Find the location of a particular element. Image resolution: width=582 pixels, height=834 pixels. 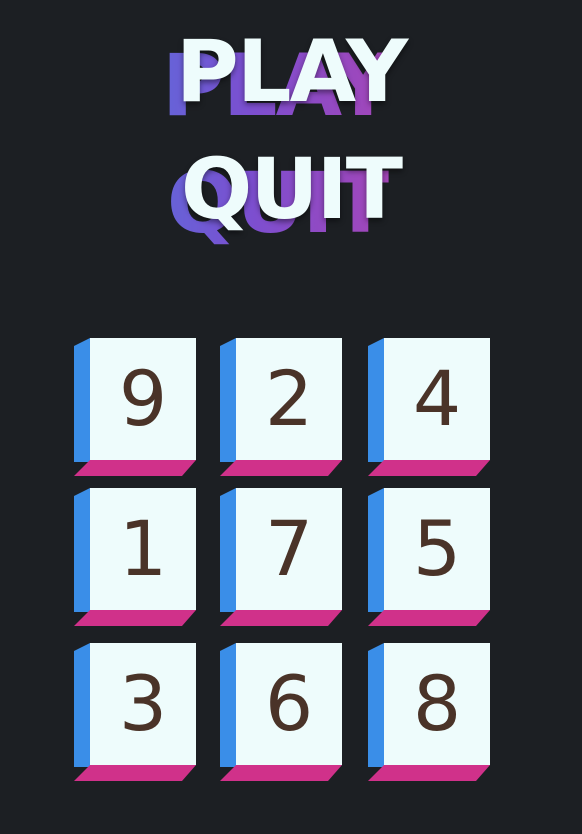

tile: 2 is located at coordinates (281, 407).